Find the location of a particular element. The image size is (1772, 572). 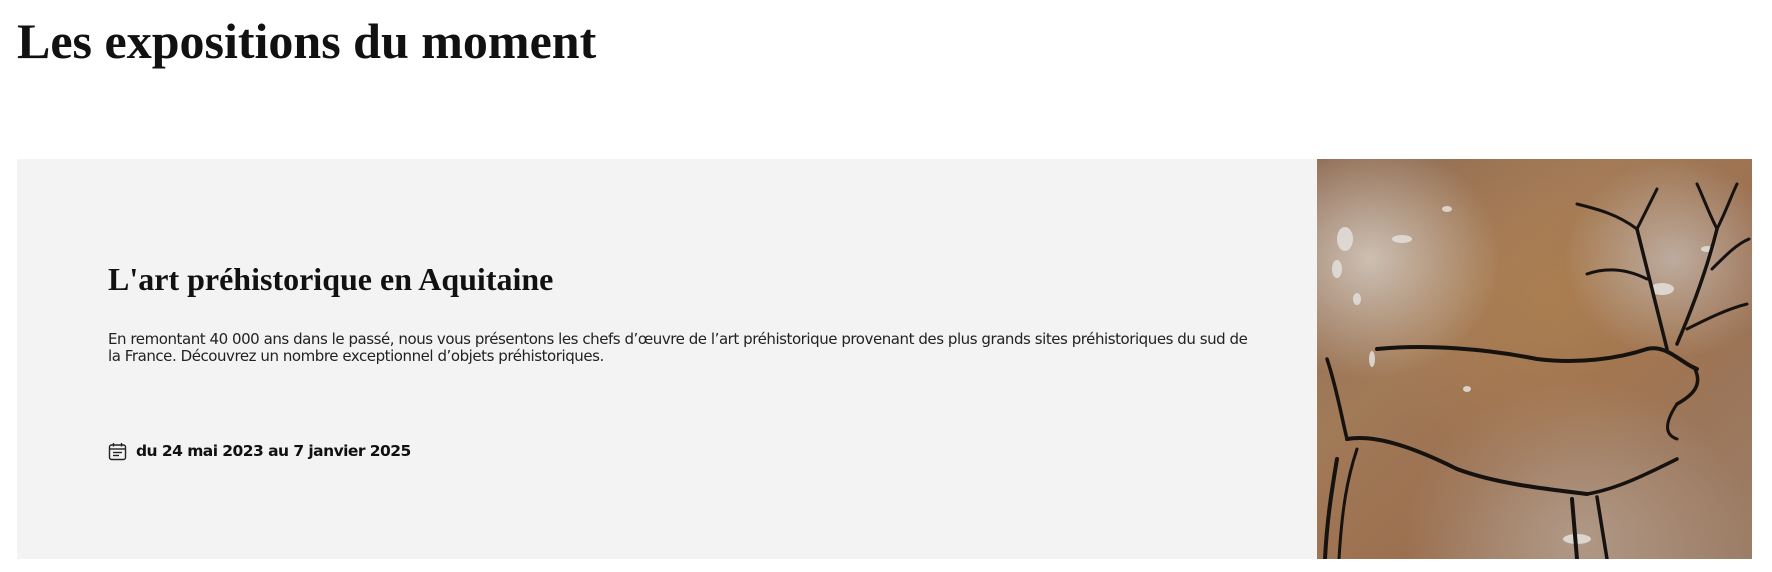

calendar-icon is located at coordinates (117, 451).